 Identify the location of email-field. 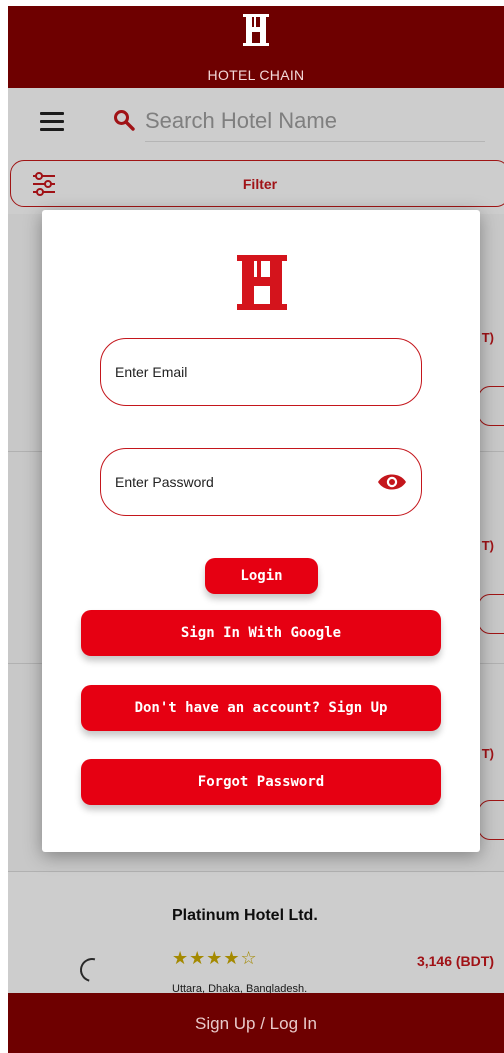
(261, 372).